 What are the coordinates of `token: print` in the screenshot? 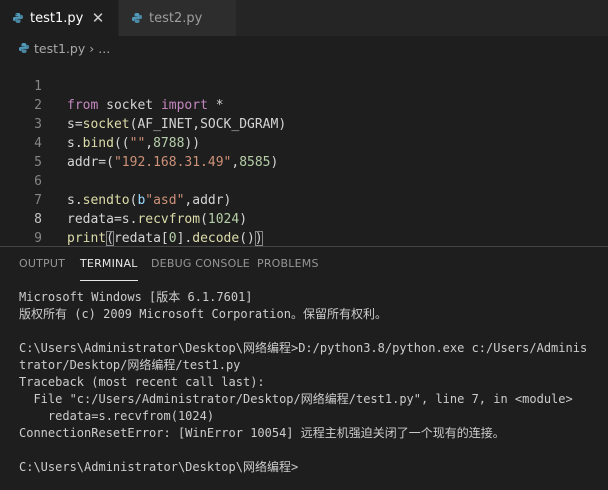 It's located at (87, 238).